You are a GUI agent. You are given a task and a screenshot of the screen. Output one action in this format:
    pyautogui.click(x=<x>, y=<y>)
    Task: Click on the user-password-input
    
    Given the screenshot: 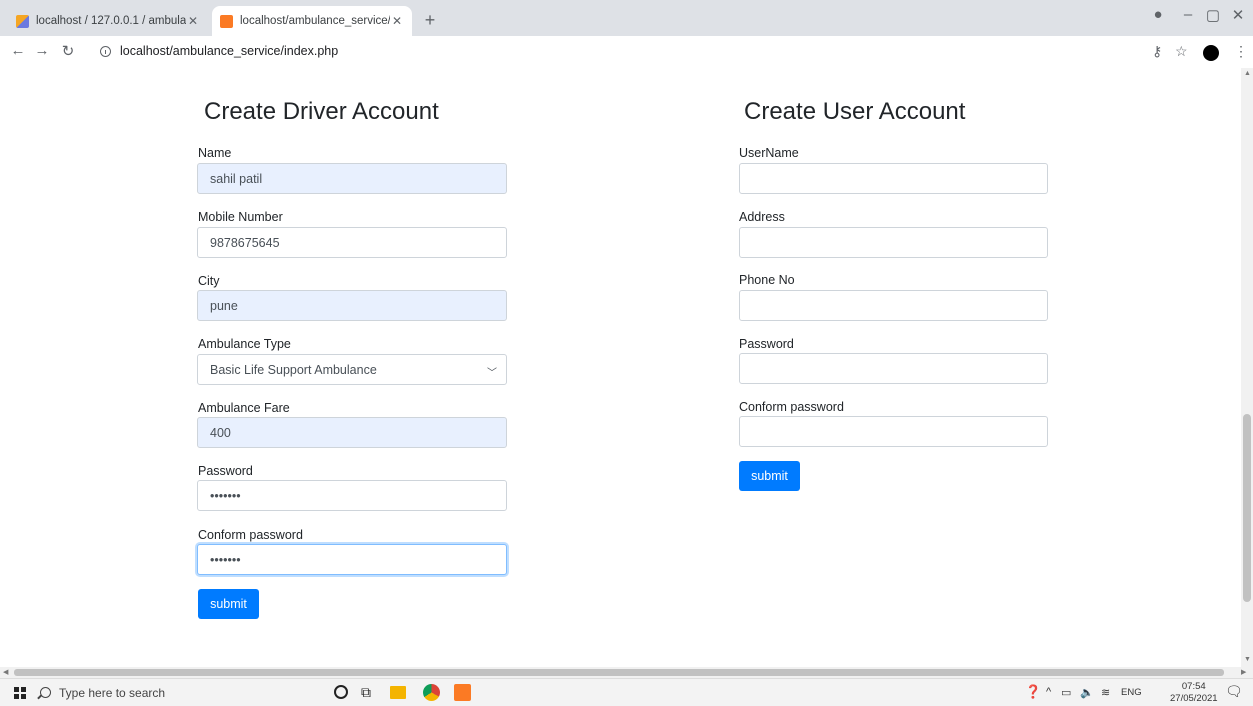 What is the action you would take?
    pyautogui.click(x=893, y=368)
    